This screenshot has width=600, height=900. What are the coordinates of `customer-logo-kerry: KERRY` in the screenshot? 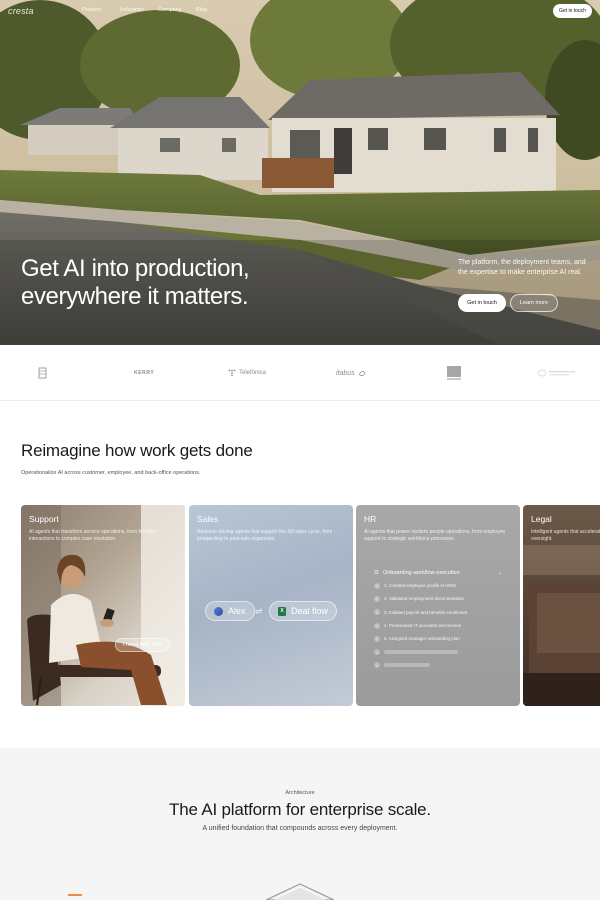 It's located at (144, 373).